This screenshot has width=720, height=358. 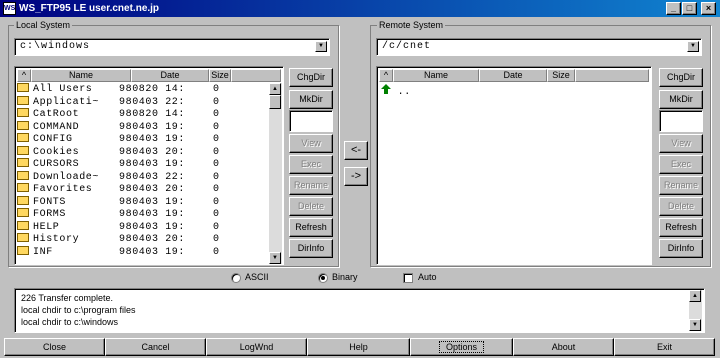 I want to click on table-row: INF 980403 19: 0, so click(x=142, y=252).